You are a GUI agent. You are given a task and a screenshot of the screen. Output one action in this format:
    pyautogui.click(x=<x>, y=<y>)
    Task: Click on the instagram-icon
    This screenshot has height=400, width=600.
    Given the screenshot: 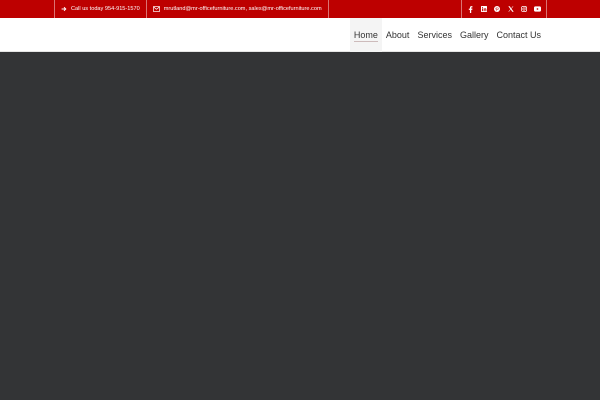 What is the action you would take?
    pyautogui.click(x=524, y=9)
    